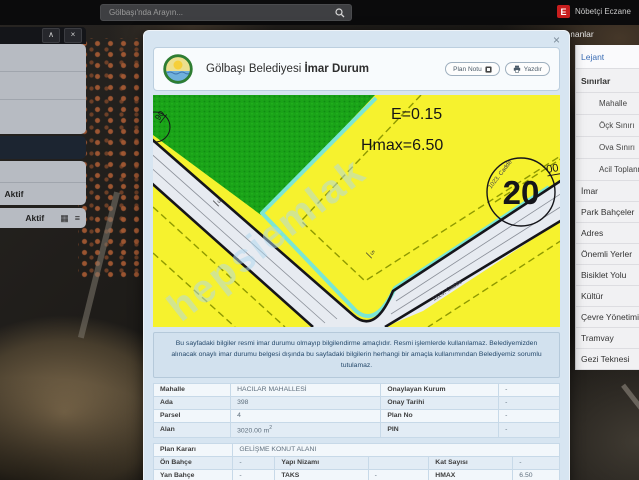 This screenshot has height=480, width=639. Describe the element at coordinates (43, 194) in the screenshot. I see `active-button: Aktif` at that location.